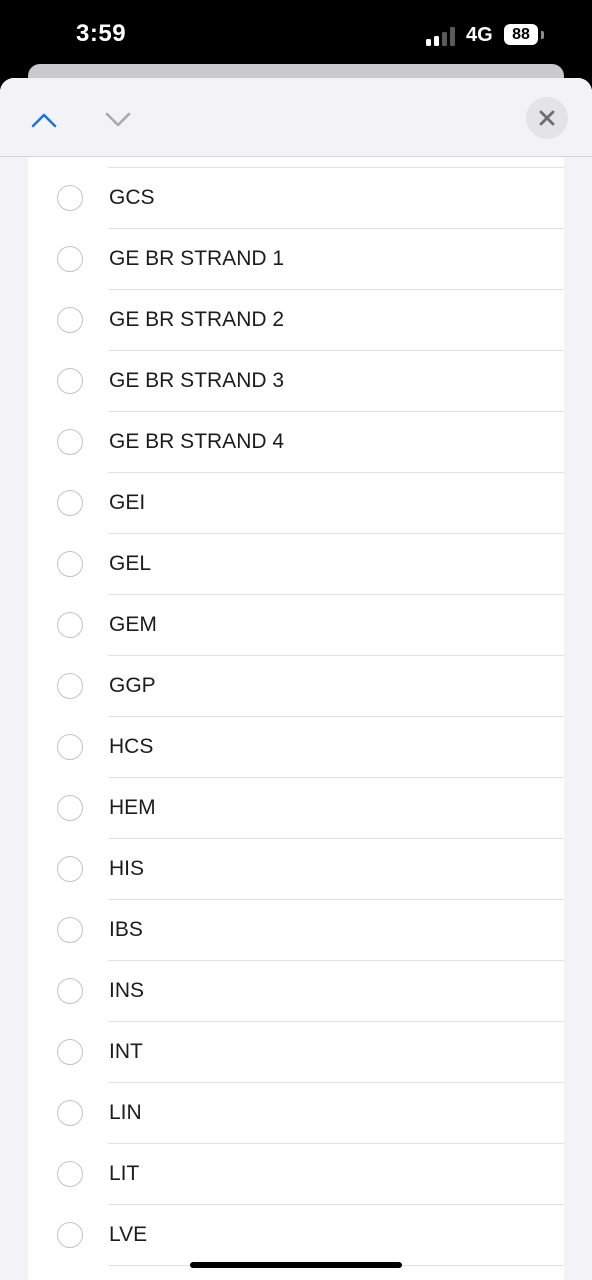 The width and height of the screenshot is (592, 1280). What do you see at coordinates (296, 869) in the screenshot?
I see `option-row: HIS` at bounding box center [296, 869].